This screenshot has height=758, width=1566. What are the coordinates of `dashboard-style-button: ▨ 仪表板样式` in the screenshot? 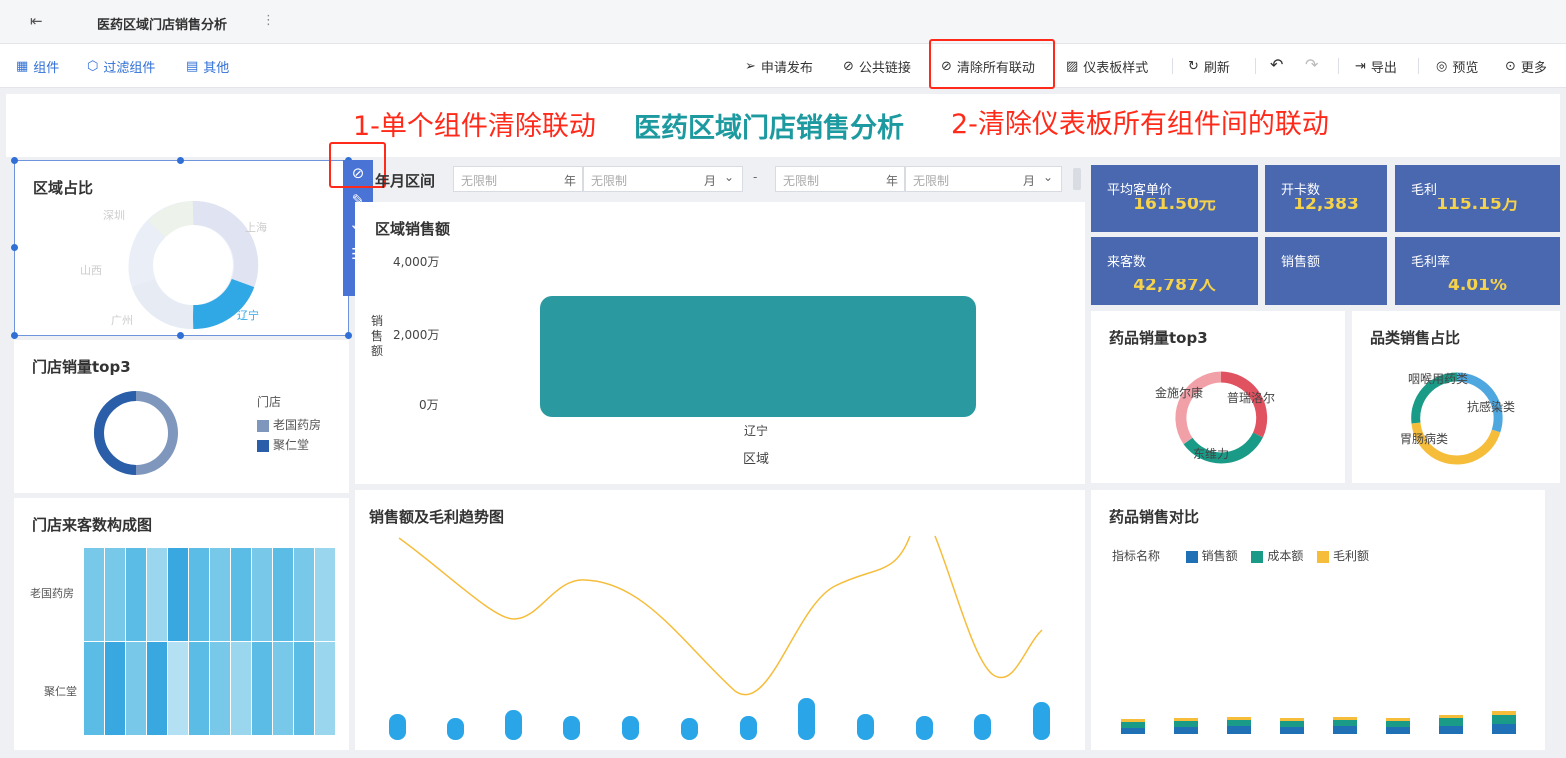 It's located at (1107, 66).